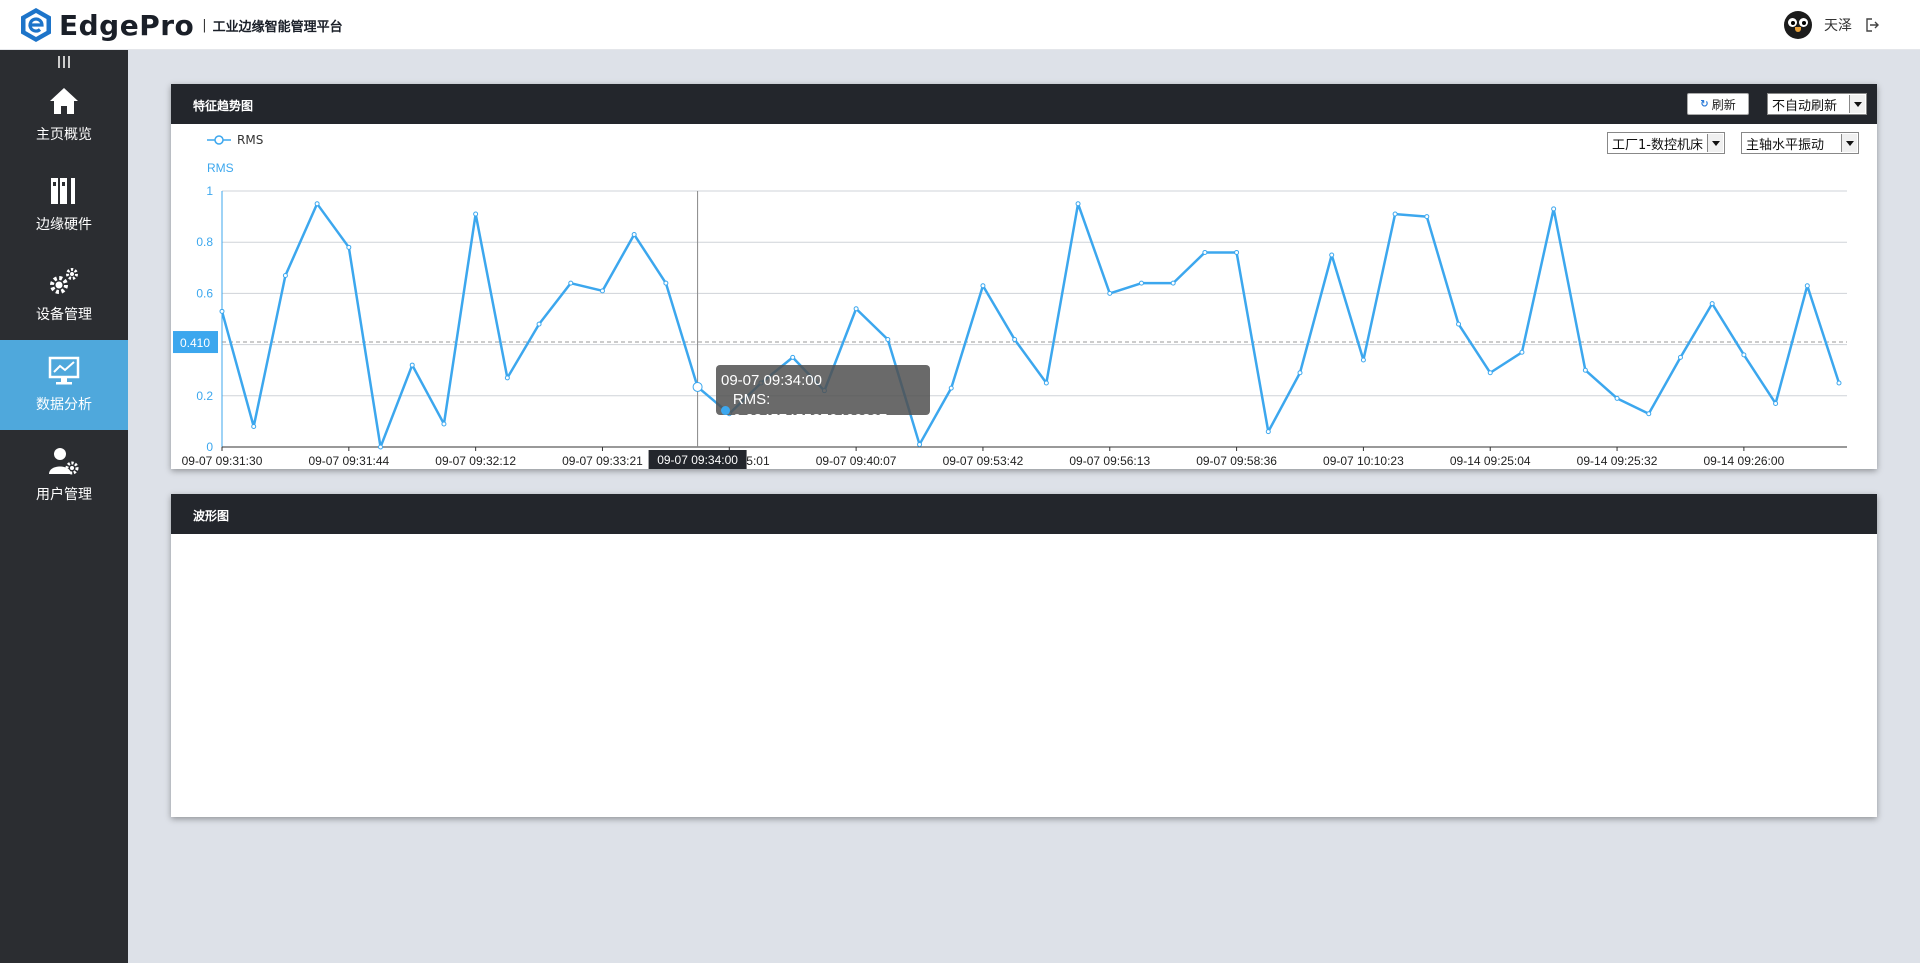 This screenshot has width=1920, height=963. Describe the element at coordinates (64, 405) in the screenshot. I see `sidebar-item-label: 数据分析` at that location.